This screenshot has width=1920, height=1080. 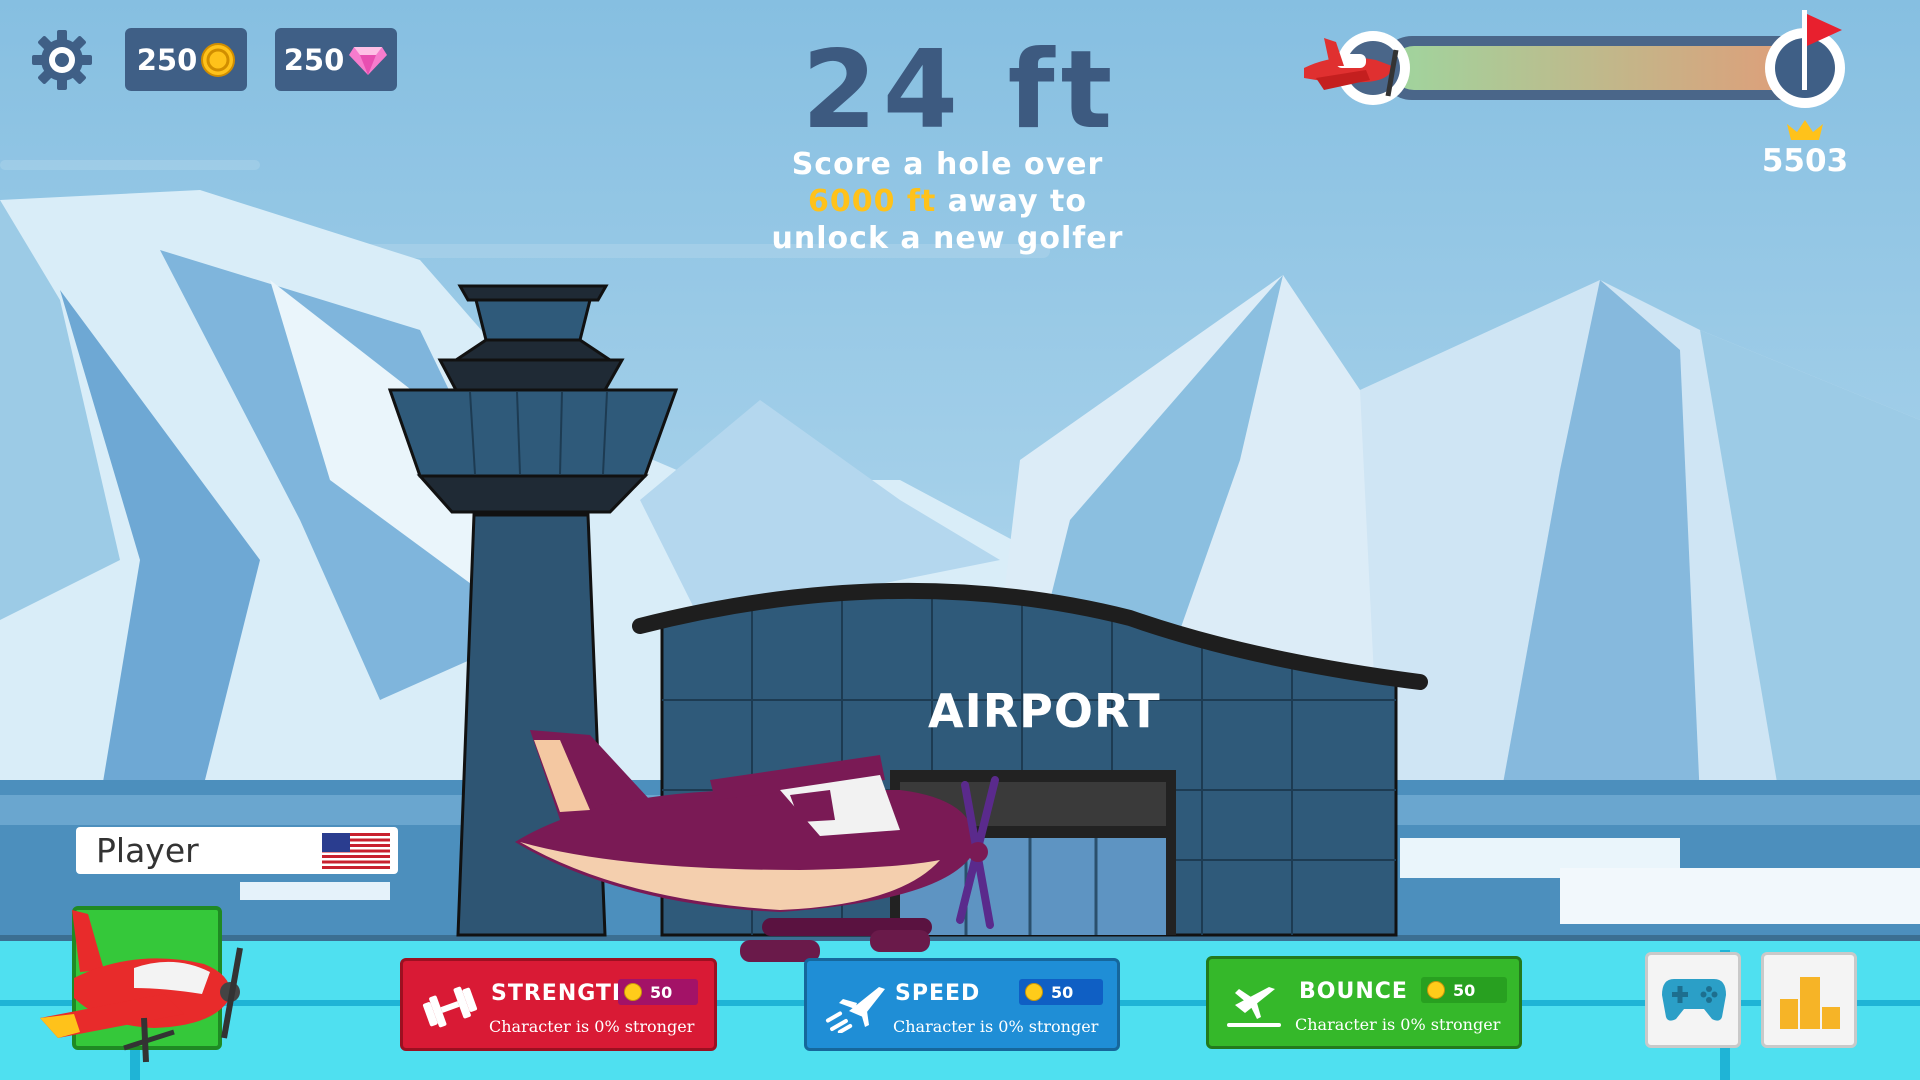 What do you see at coordinates (1822, 50) in the screenshot?
I see `goal-flag-icon` at bounding box center [1822, 50].